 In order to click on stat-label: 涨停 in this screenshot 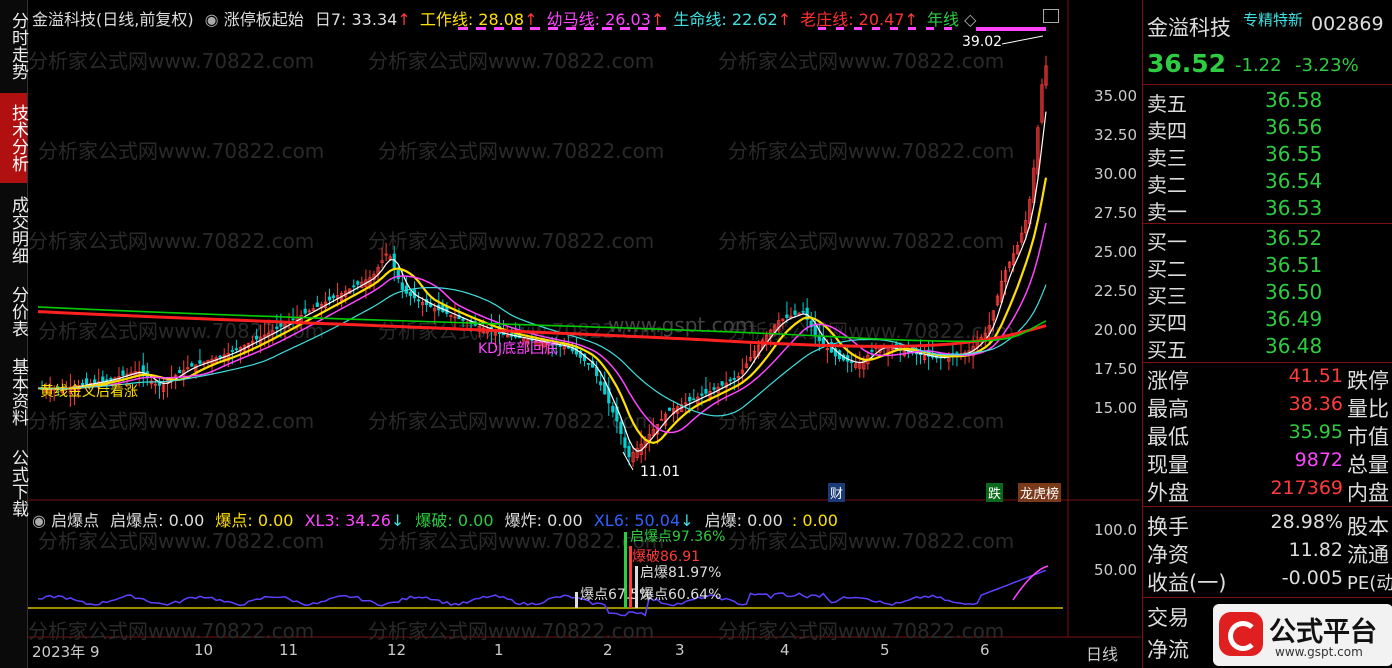, I will do `click(1168, 381)`.